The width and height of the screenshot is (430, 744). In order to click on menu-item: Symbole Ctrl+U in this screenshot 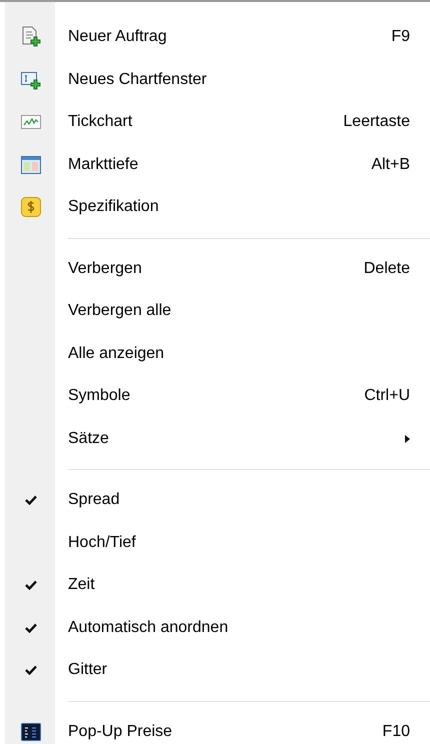, I will do `click(215, 396)`.